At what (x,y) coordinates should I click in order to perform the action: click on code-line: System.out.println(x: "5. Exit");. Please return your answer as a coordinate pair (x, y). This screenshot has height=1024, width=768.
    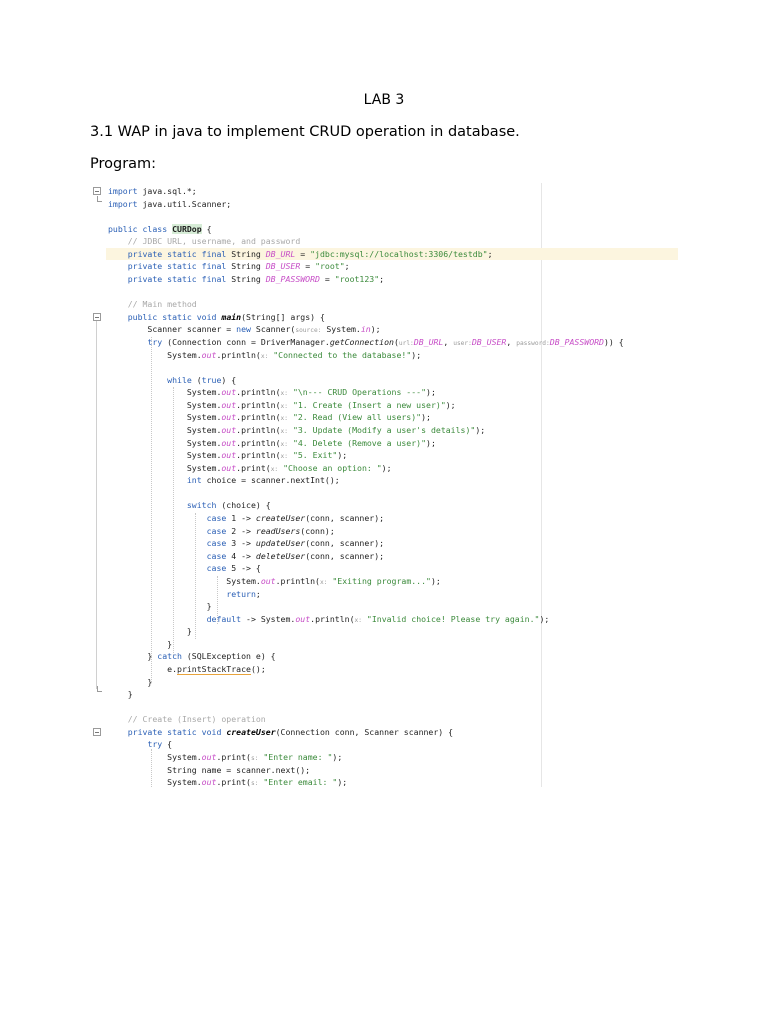
    Looking at the image, I should click on (393, 455).